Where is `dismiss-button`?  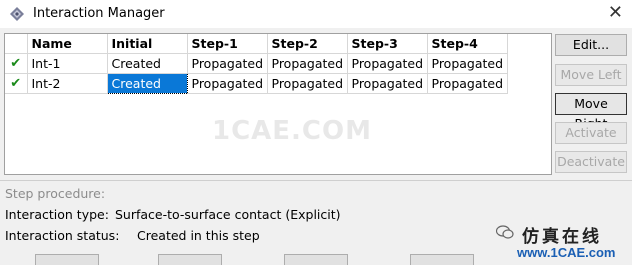 dismiss-button is located at coordinates (67, 259).